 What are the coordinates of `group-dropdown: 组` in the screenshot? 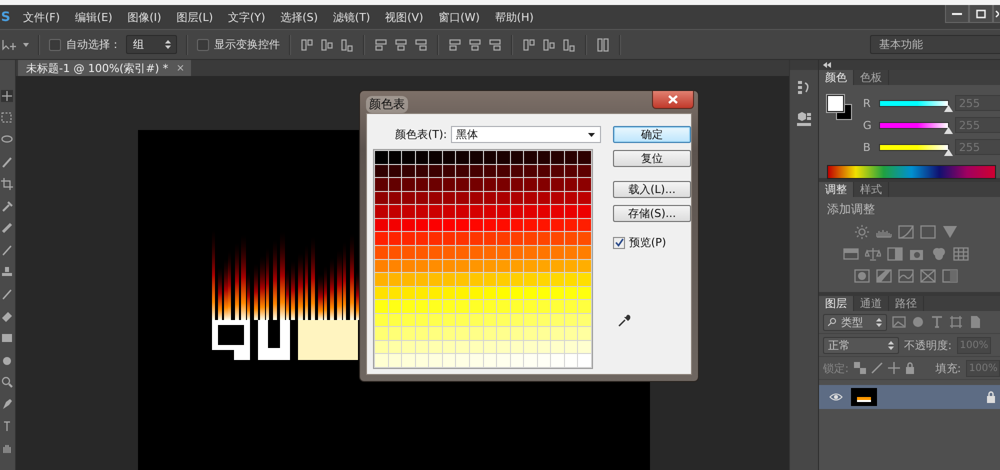 It's located at (151, 44).